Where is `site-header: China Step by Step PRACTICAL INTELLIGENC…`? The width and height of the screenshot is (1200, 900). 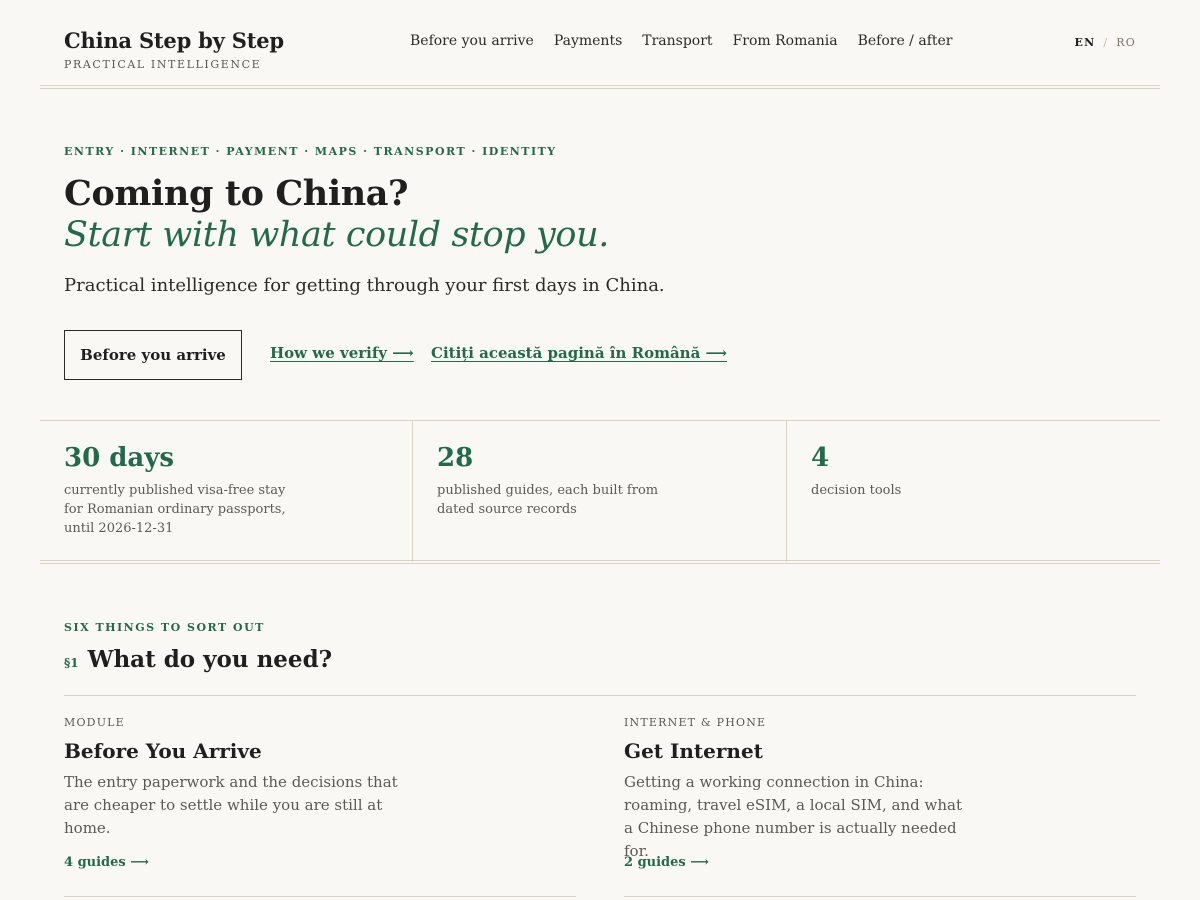
site-header: China Step by Step PRACTICAL INTELLIGENC… is located at coordinates (600, 44).